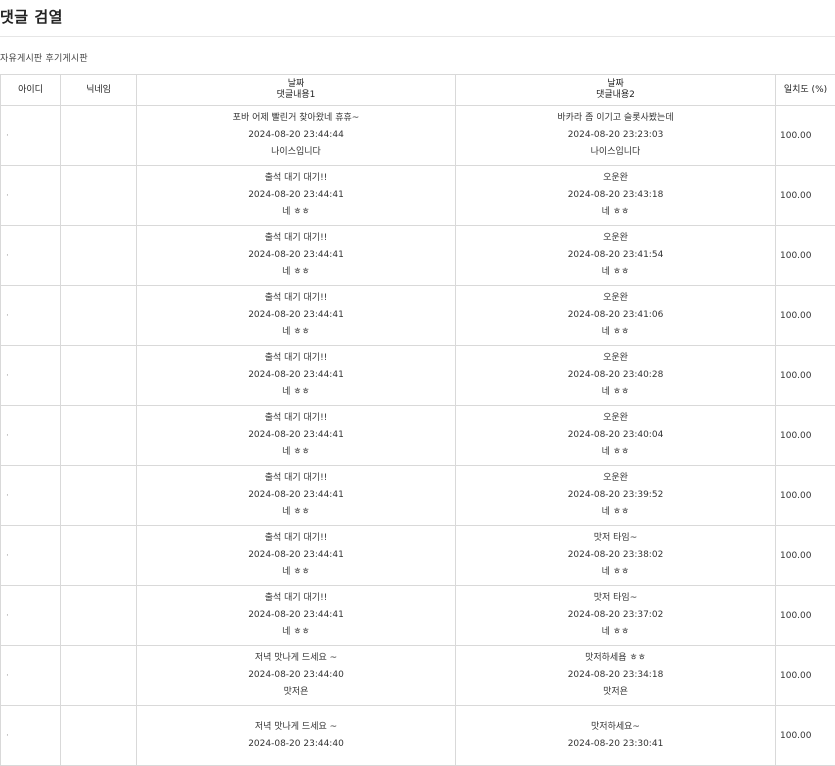 The image size is (835, 766). What do you see at coordinates (615, 84) in the screenshot?
I see `column-header-comment2-date: 날짜` at bounding box center [615, 84].